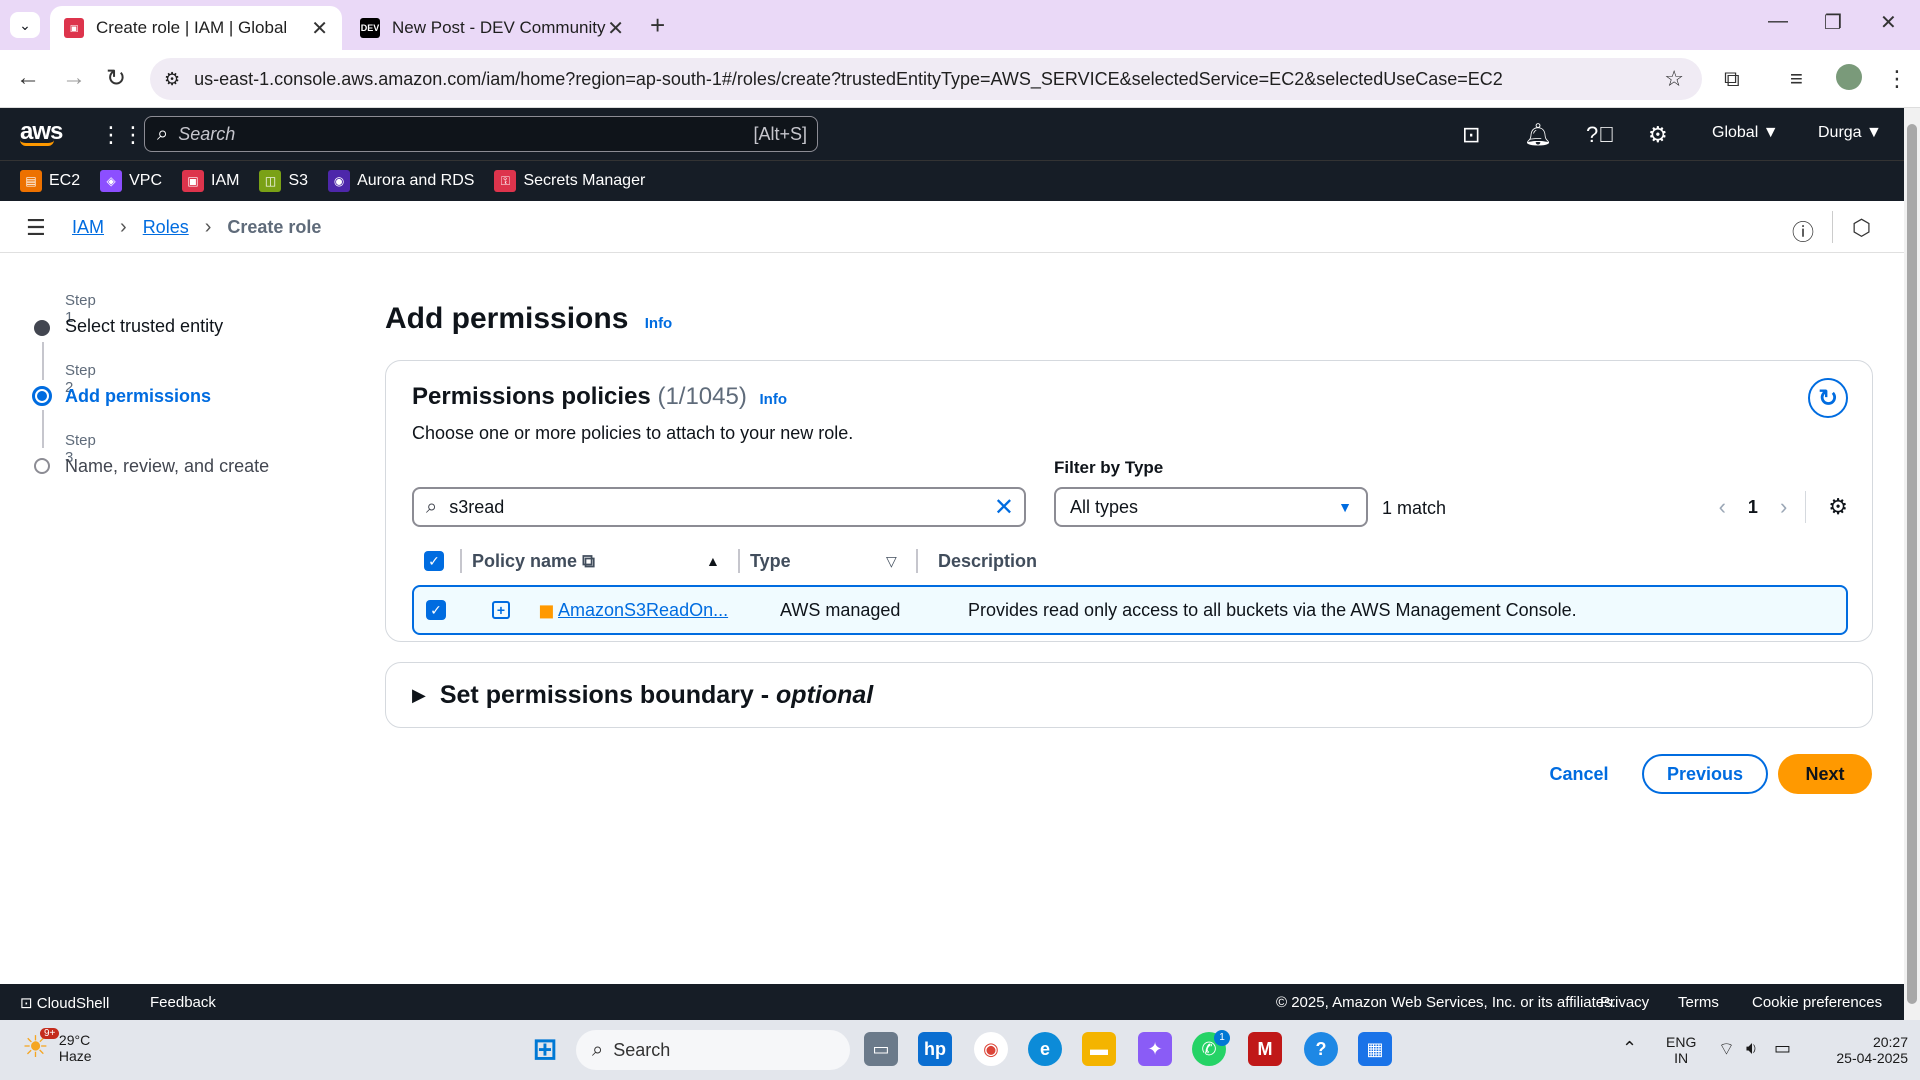  What do you see at coordinates (25, 25) in the screenshot?
I see `tab-list-button: ⌄` at bounding box center [25, 25].